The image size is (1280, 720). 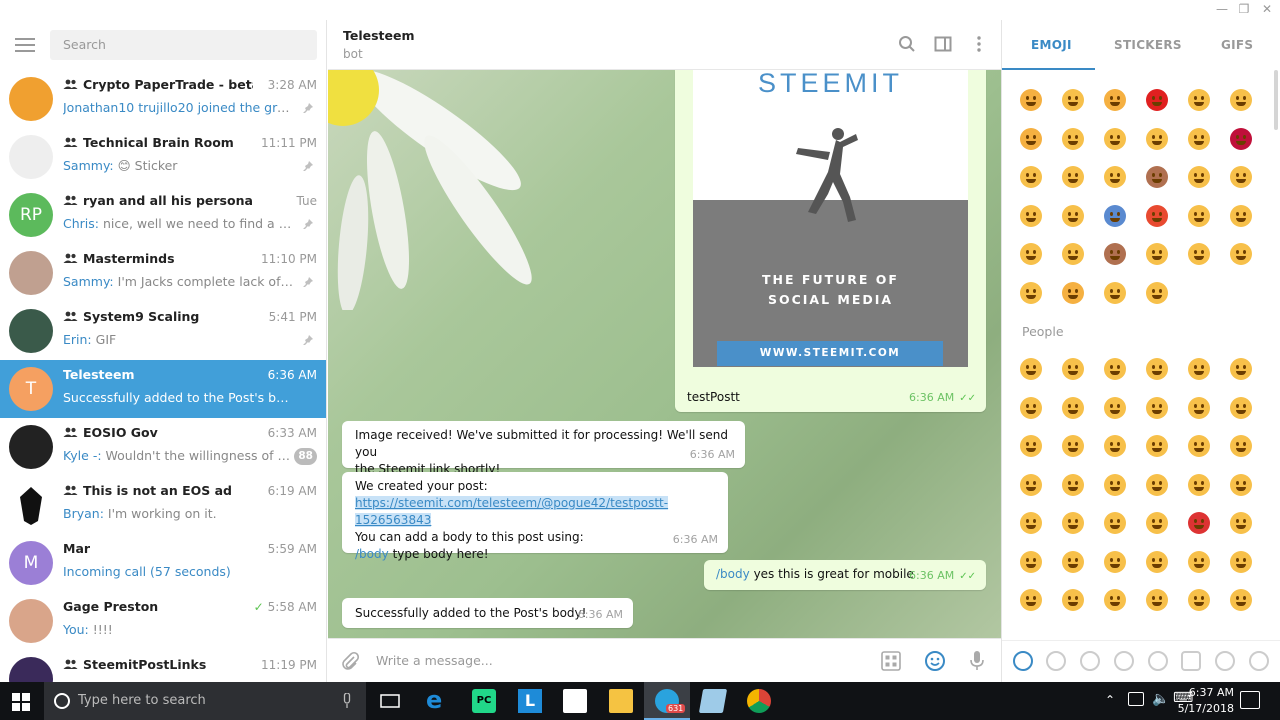 What do you see at coordinates (1090, 661) in the screenshot?
I see `animals-category-icon` at bounding box center [1090, 661].